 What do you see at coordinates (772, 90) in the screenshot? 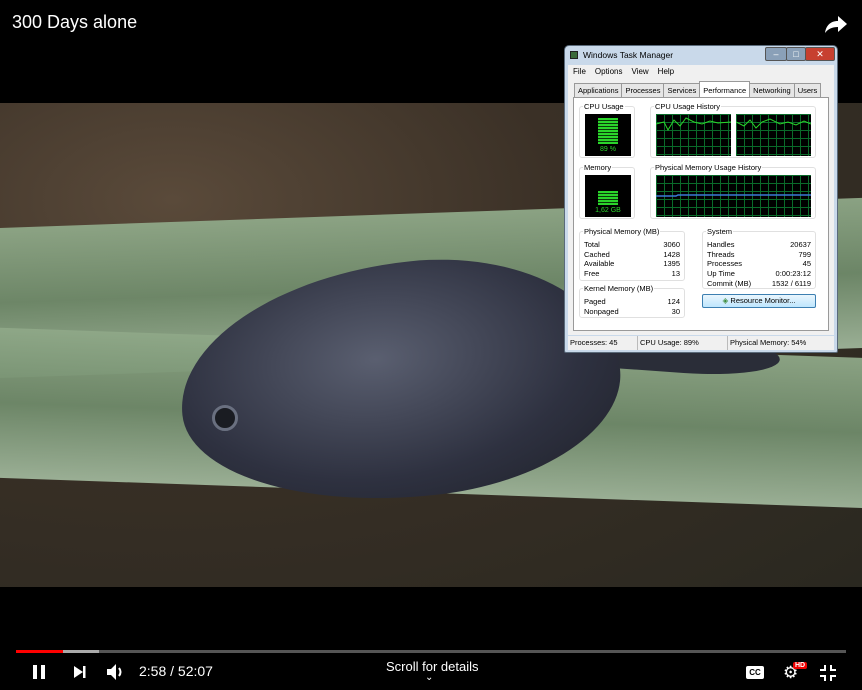
I see `tab-networking: Networking` at bounding box center [772, 90].